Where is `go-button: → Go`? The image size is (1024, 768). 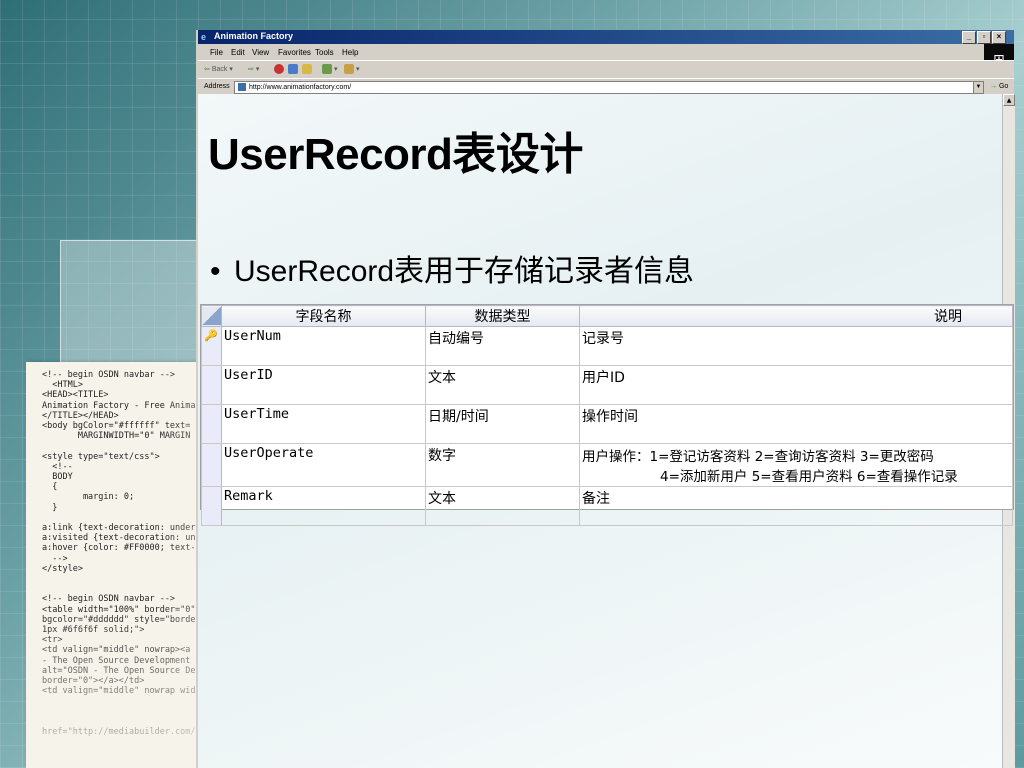 go-button: → Go is located at coordinates (999, 86).